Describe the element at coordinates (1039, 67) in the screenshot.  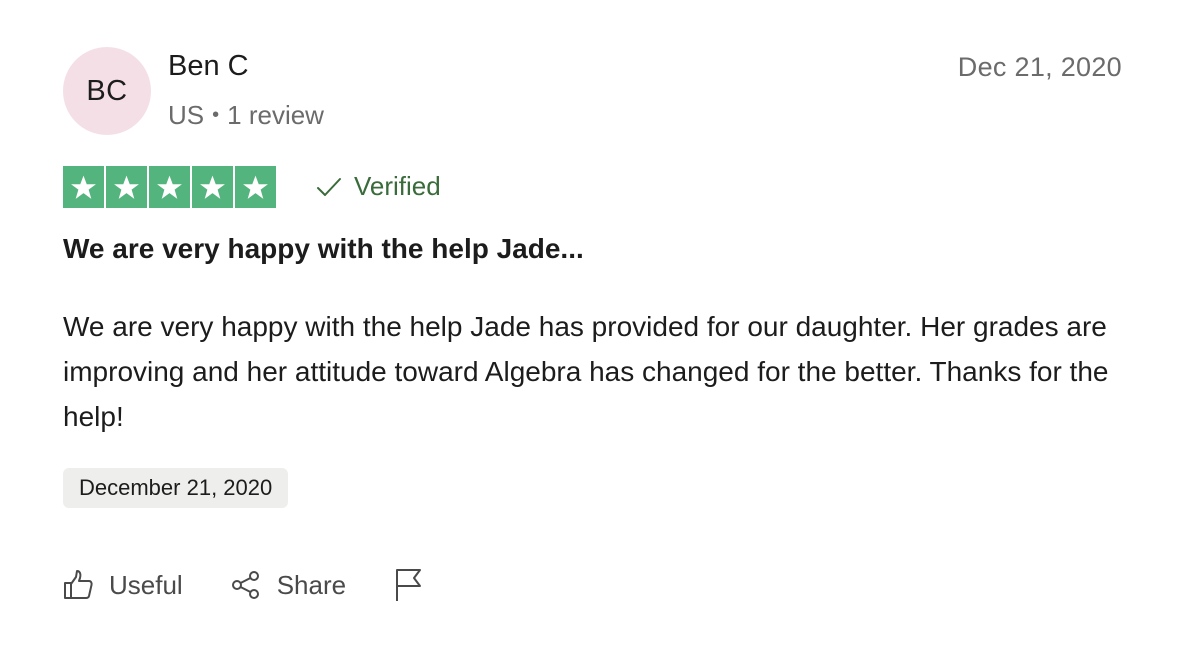
I see `review-date: Dec 21, 2020` at that location.